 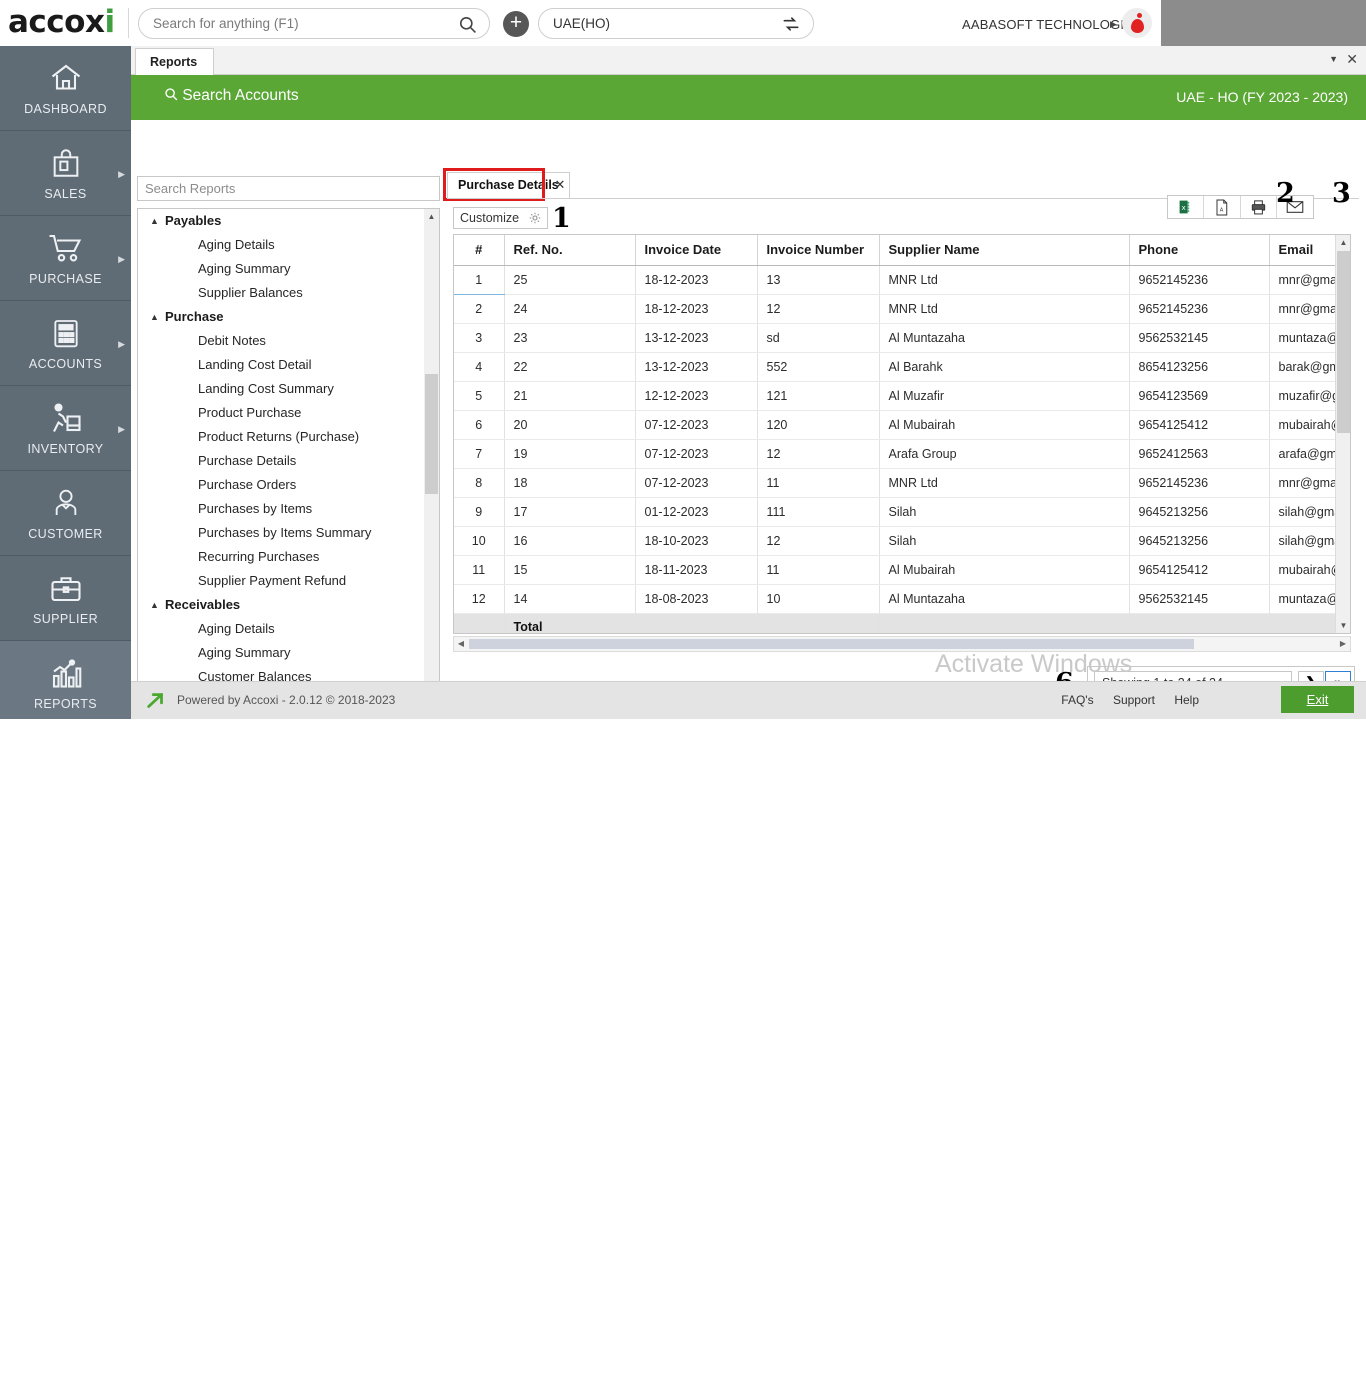 I want to click on table-cell: Al Mubairah, so click(x=1004, y=425).